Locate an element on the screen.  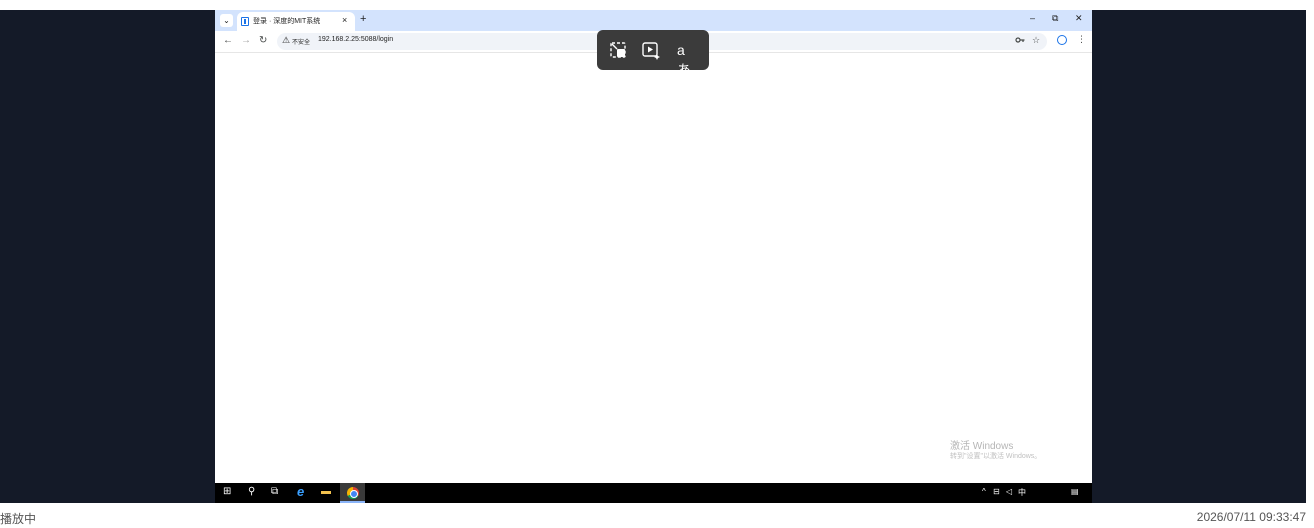
taskbar: ⊞ ⚲ ⧉ e ▬ ^ ⊟ ◁ 中 ▤ is located at coordinates (653, 493).